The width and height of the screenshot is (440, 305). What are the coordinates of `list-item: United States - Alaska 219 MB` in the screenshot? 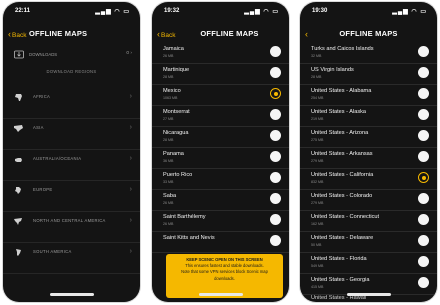 It's located at (368, 116).